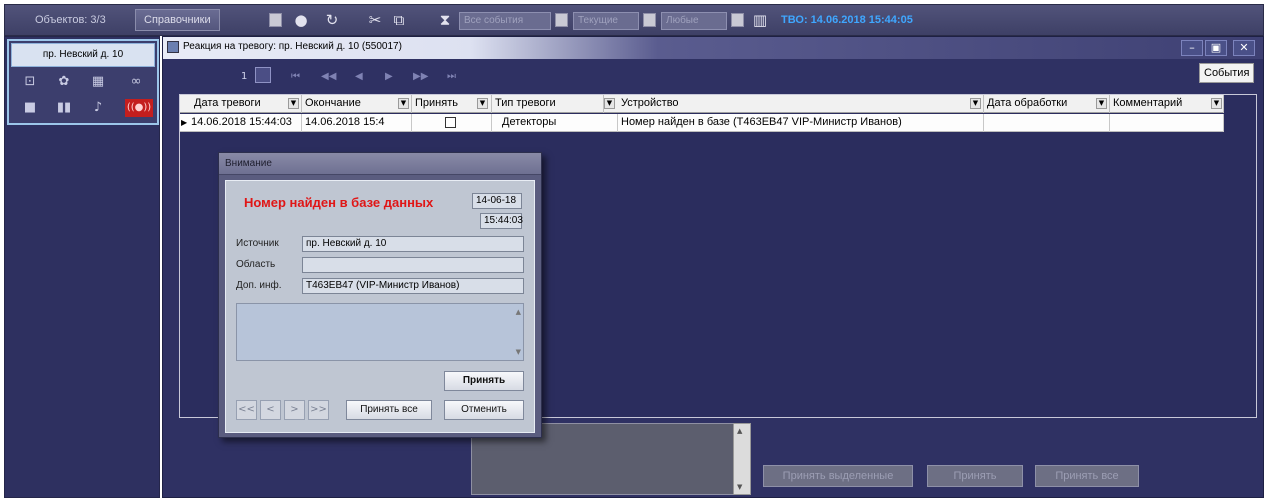 Image resolution: width=1268 pixels, height=501 pixels. What do you see at coordinates (136, 82) in the screenshot?
I see `tape-icon: ∞` at bounding box center [136, 82].